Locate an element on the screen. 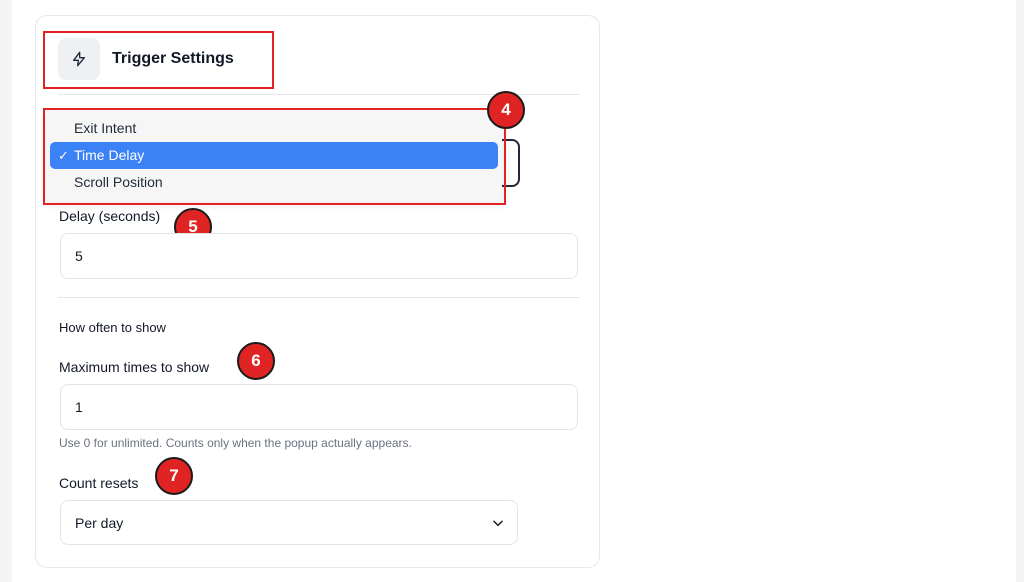 The image size is (1024, 582). count-resets-select: Per day is located at coordinates (289, 522).